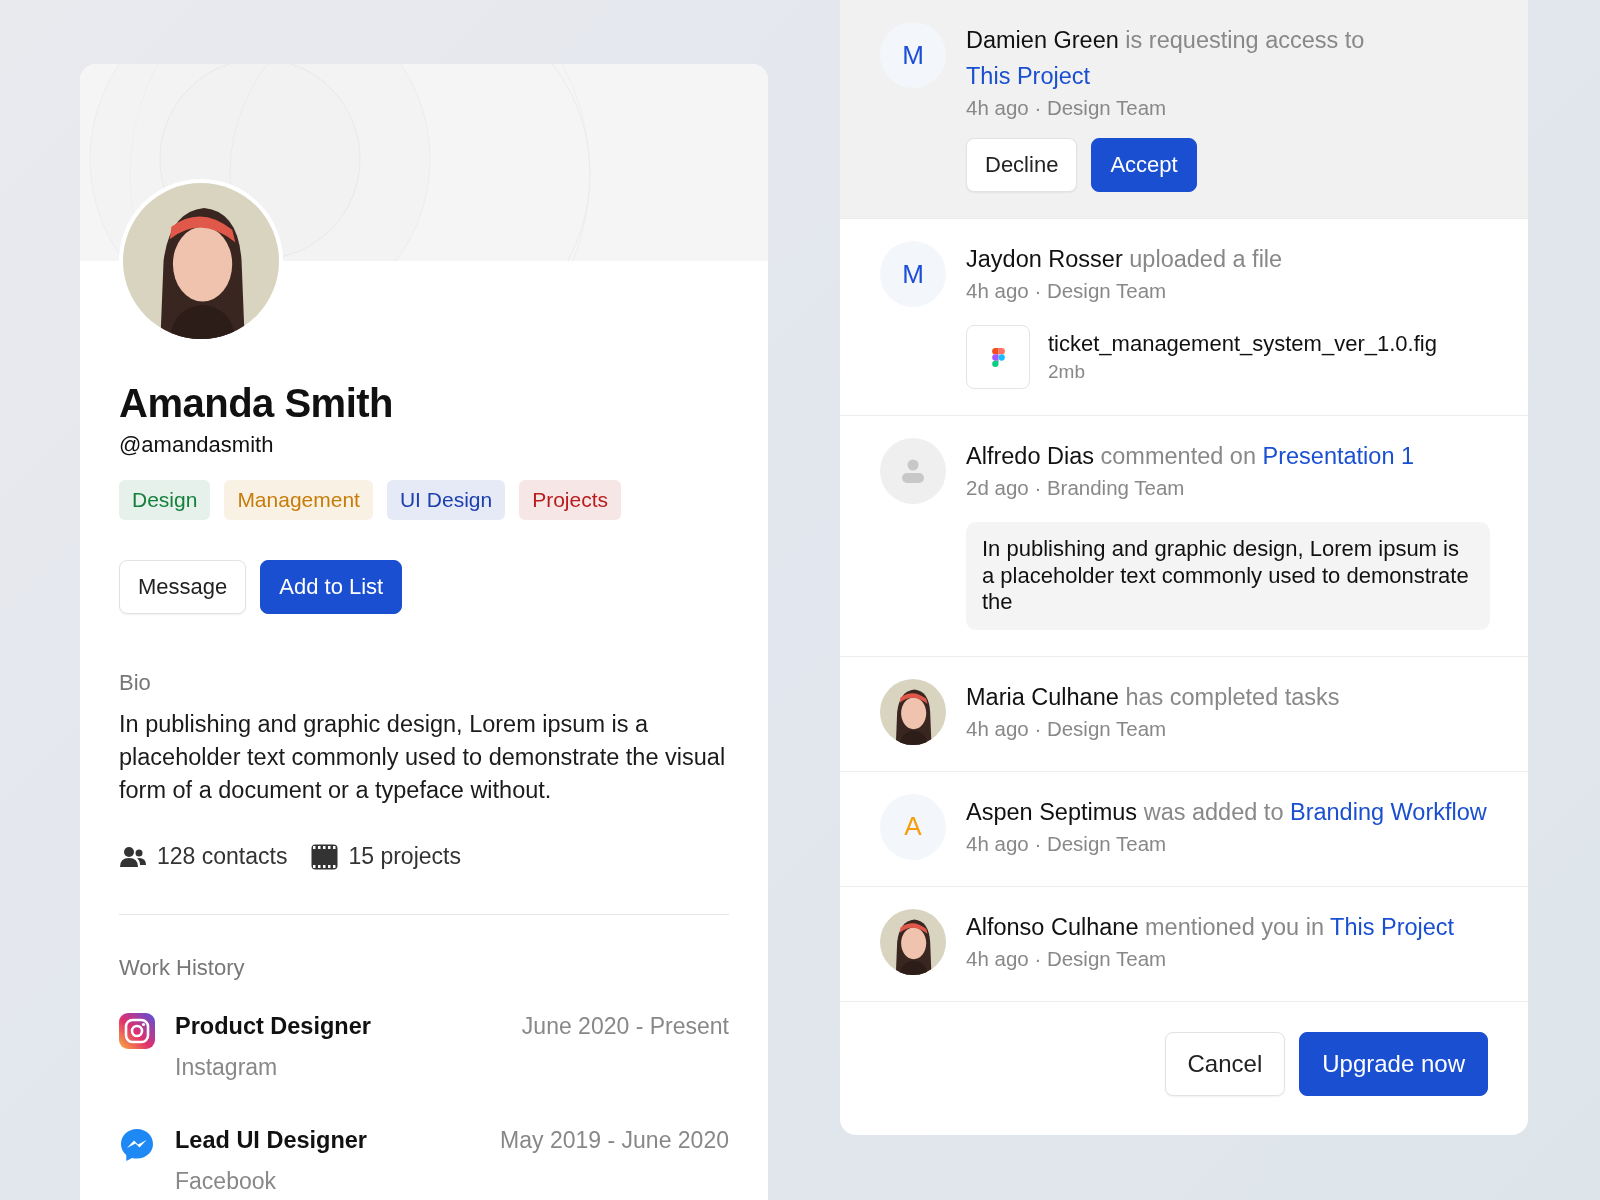 This screenshot has width=1600, height=1200. I want to click on tag: Design, so click(165, 500).